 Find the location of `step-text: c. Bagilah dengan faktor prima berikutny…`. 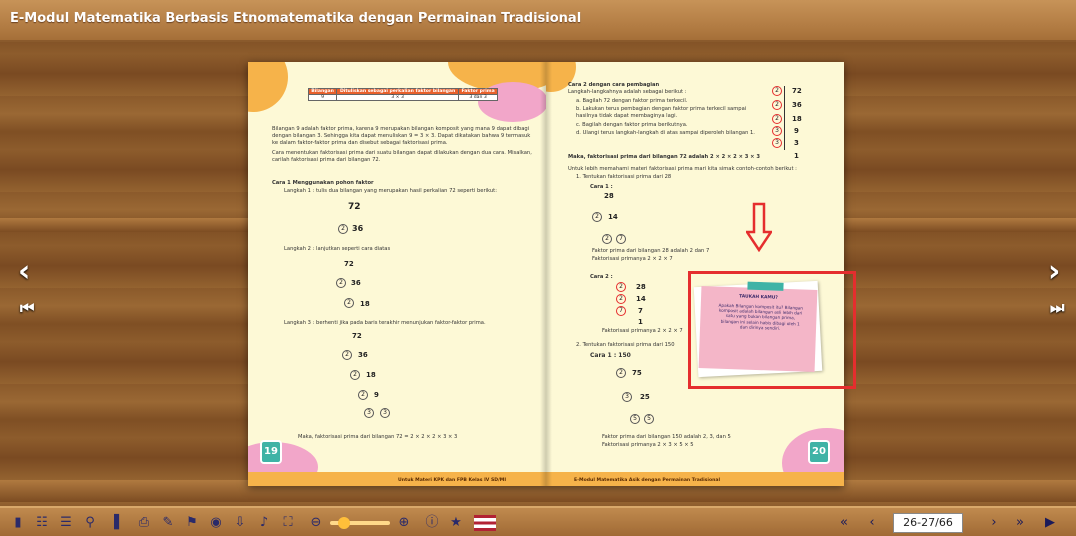

step-text: c. Bagilah dengan faktor prima berikutny… is located at coordinates (632, 125).